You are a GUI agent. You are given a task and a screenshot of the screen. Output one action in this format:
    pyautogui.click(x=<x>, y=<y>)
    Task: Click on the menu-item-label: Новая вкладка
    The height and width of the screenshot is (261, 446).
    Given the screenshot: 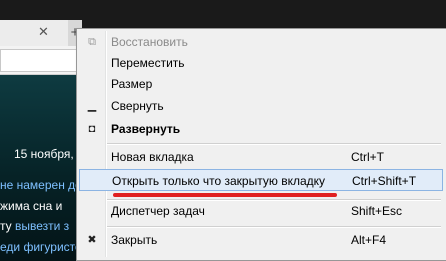 What is the action you would take?
    pyautogui.click(x=152, y=157)
    